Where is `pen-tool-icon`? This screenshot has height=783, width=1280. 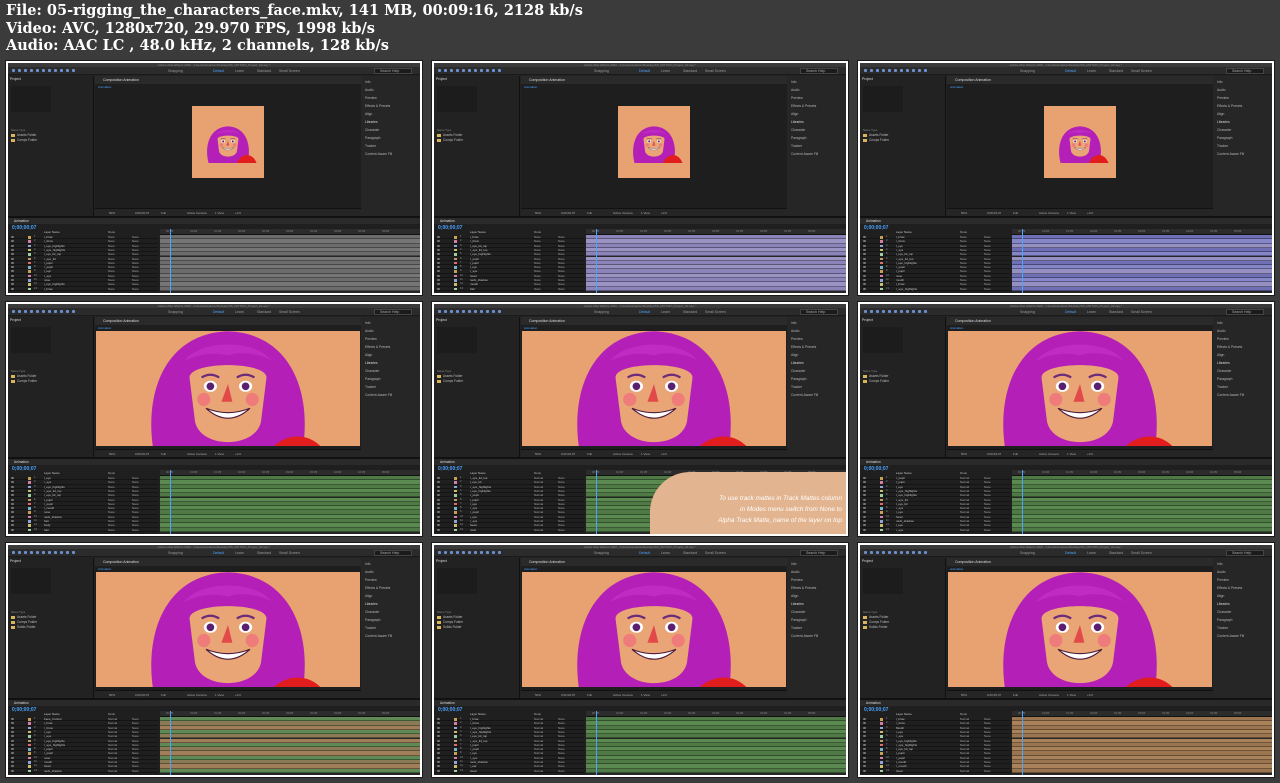
pen-tool-icon is located at coordinates (895, 70).